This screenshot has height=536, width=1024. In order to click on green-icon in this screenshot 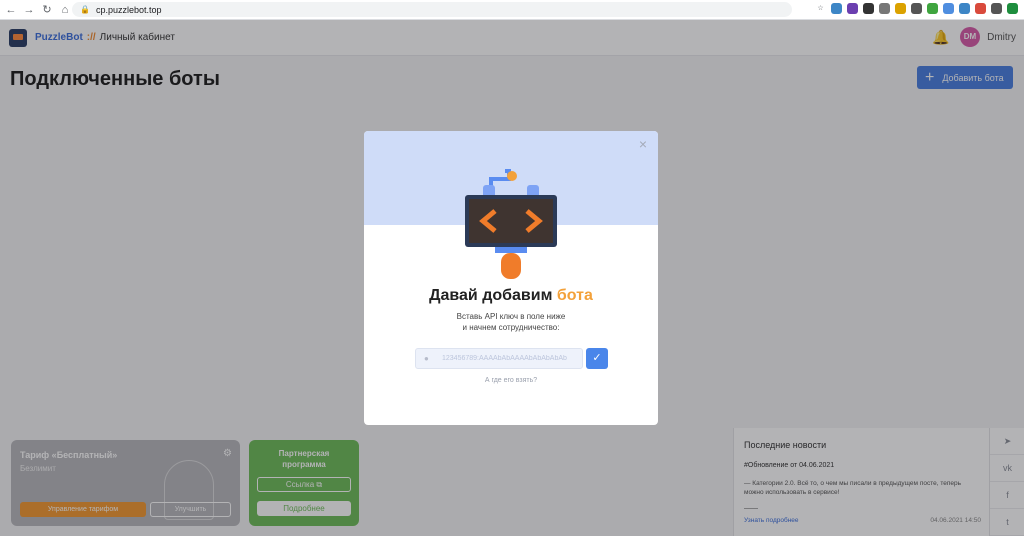, I will do `click(932, 8)`.